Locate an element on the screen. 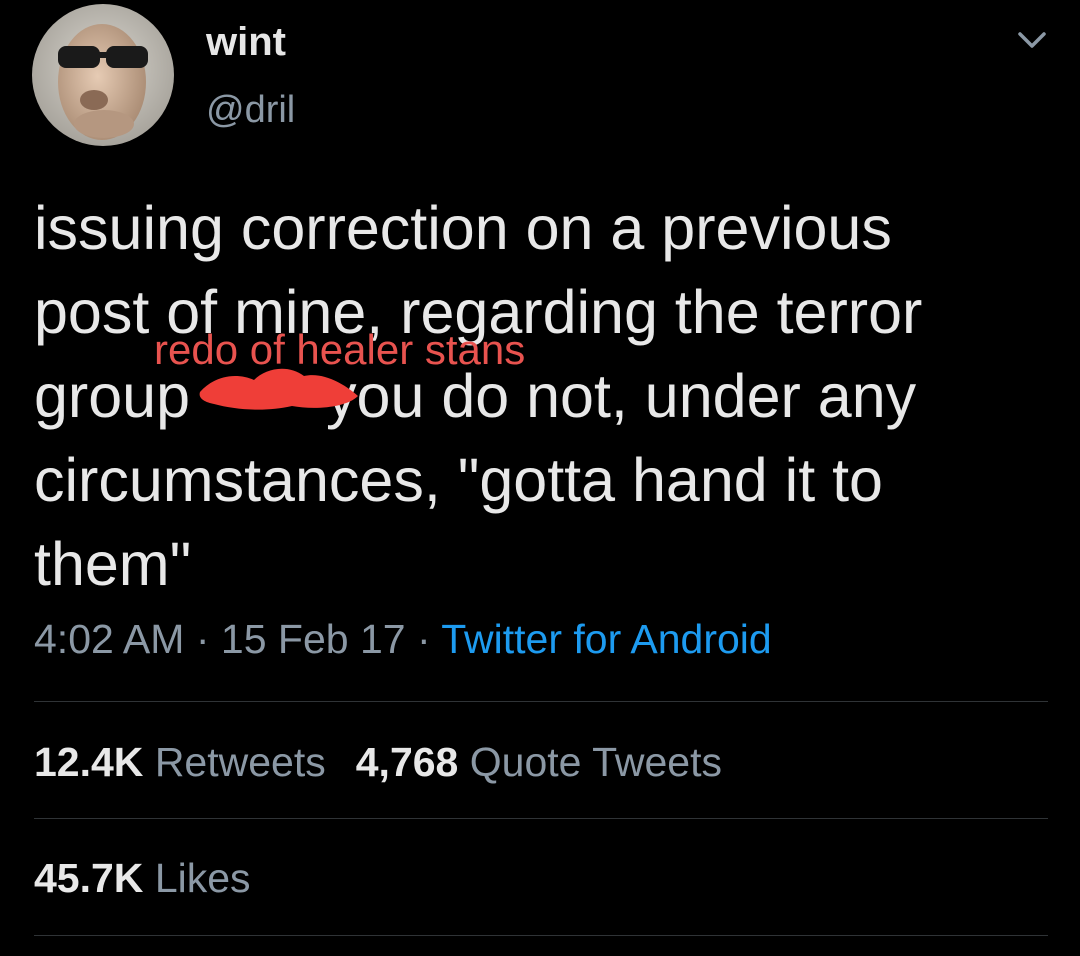  display-name: wint is located at coordinates (246, 42).